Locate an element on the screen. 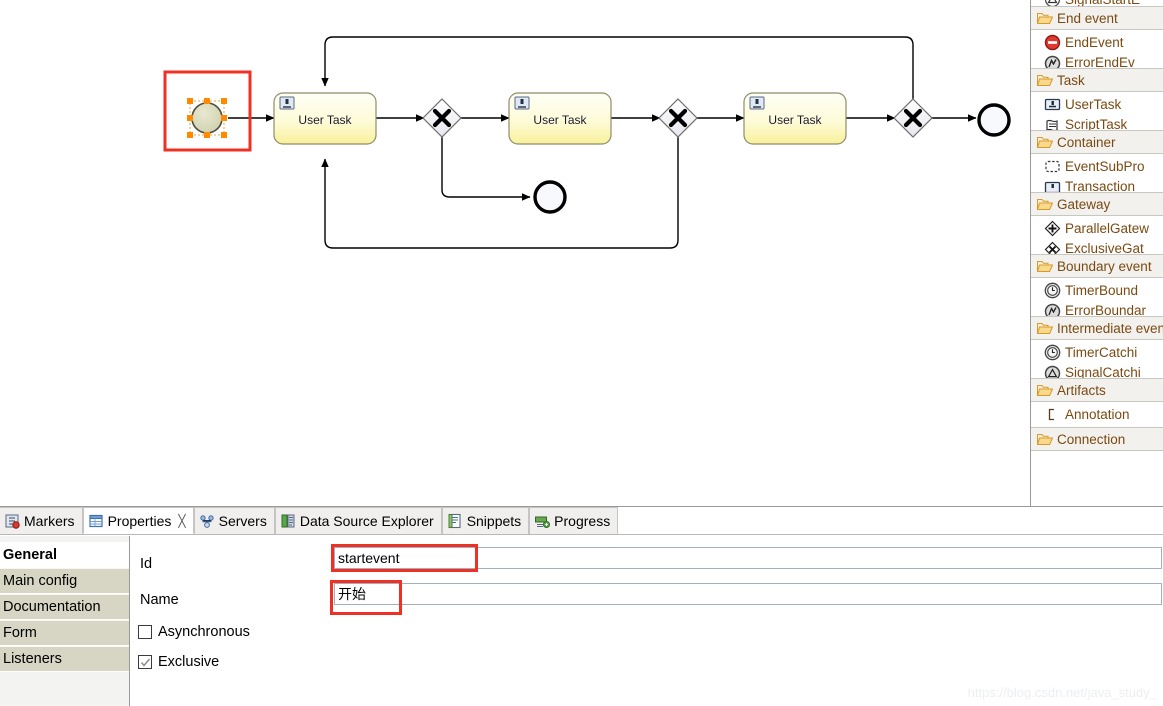 This screenshot has width=1163, height=706. property-tab-main-config: Main config is located at coordinates (64, 581).